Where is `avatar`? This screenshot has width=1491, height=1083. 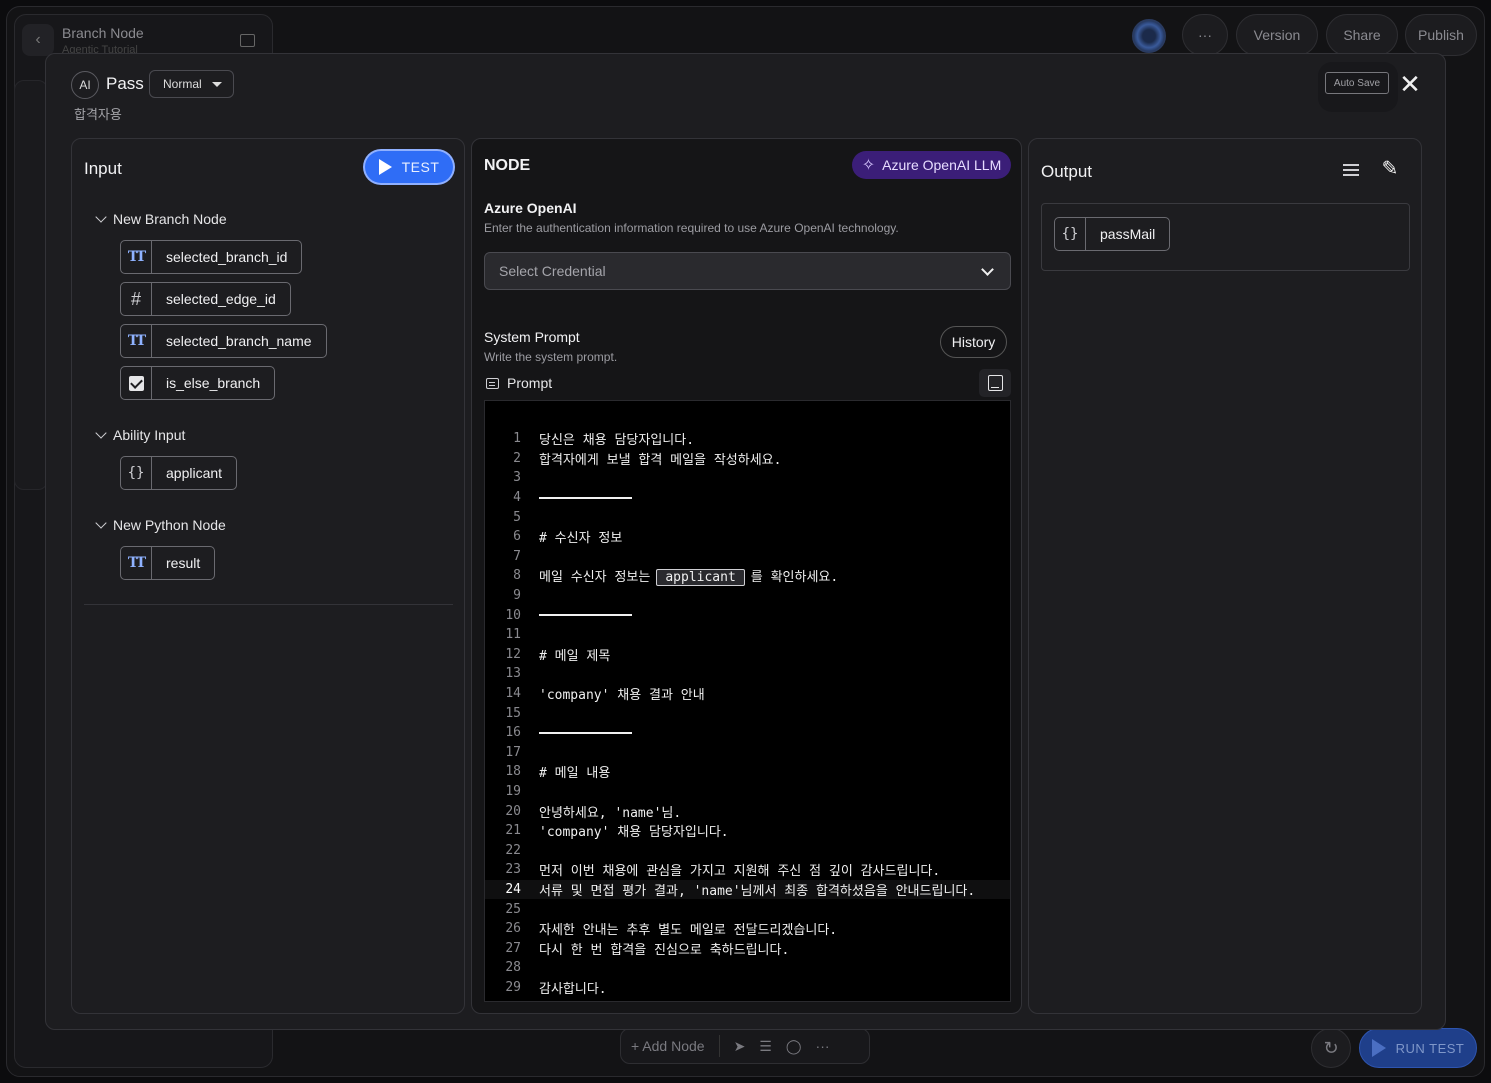 avatar is located at coordinates (1149, 36).